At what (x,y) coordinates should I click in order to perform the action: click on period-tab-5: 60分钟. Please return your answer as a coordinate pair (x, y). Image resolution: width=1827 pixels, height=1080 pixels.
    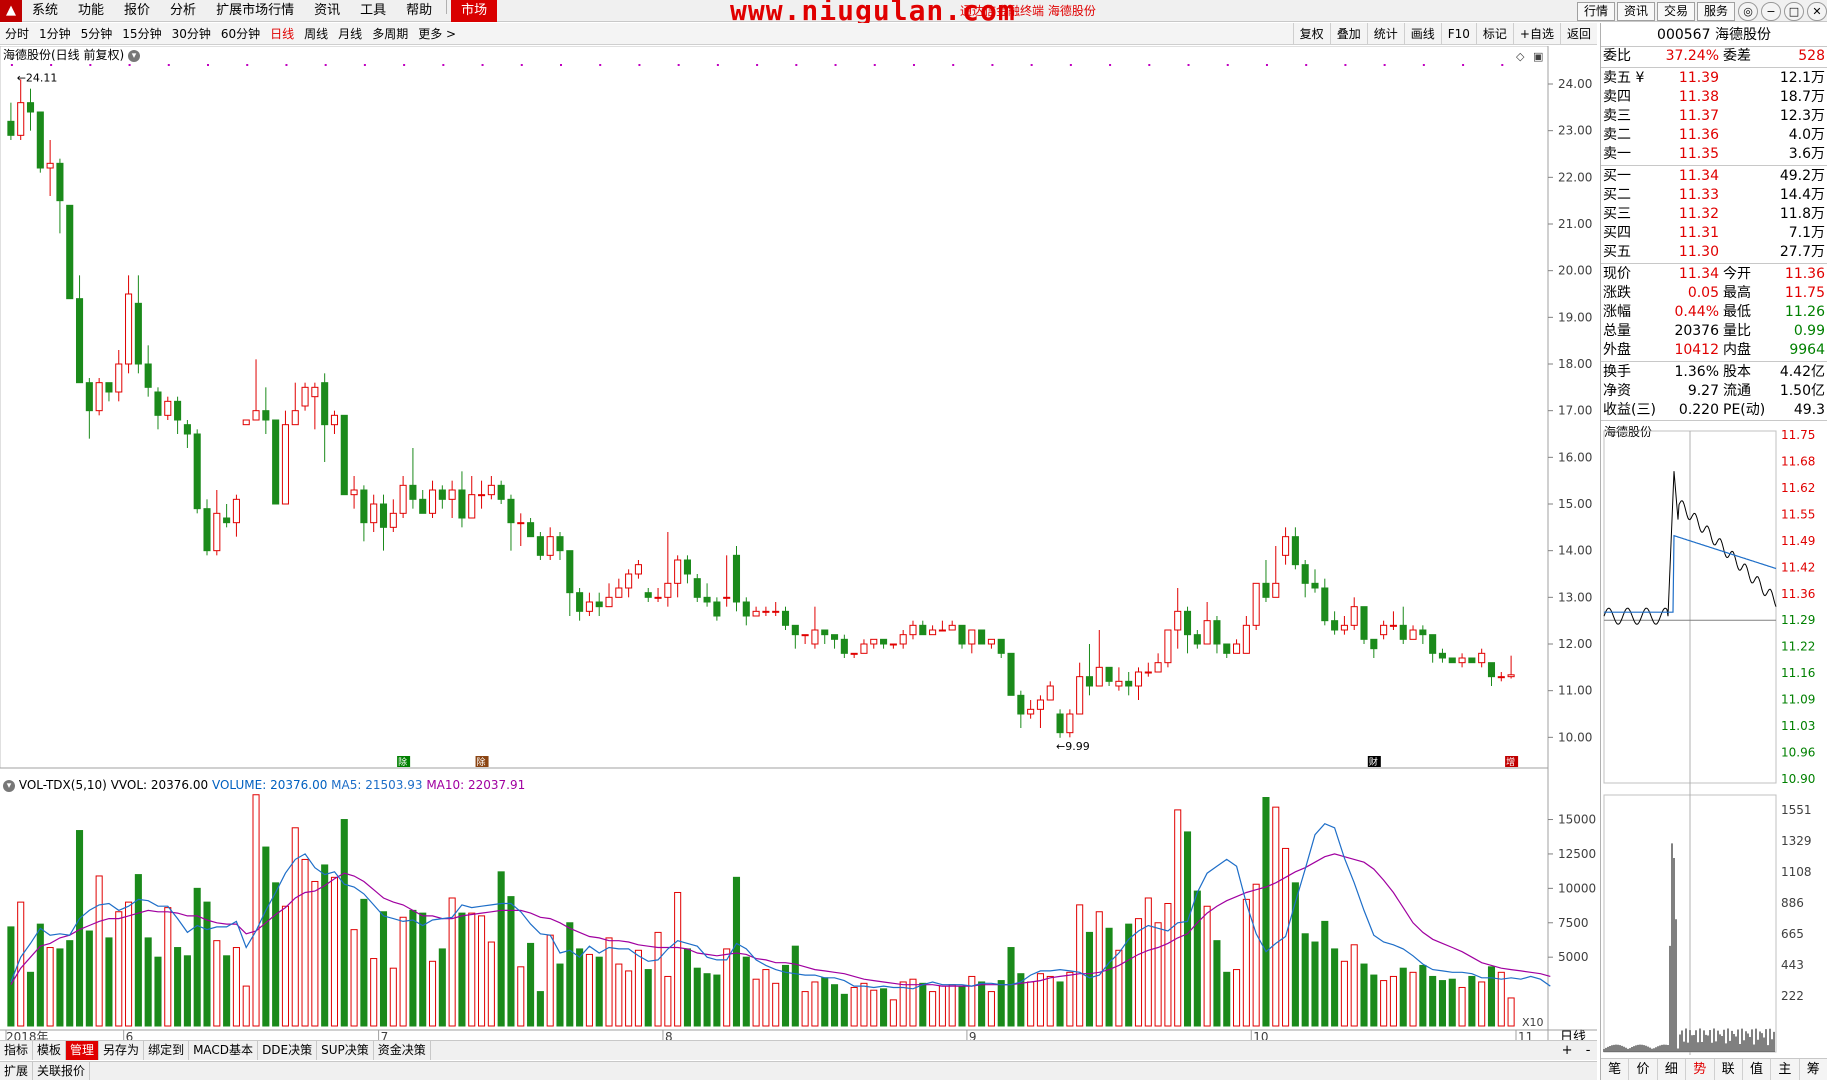
    Looking at the image, I should click on (240, 34).